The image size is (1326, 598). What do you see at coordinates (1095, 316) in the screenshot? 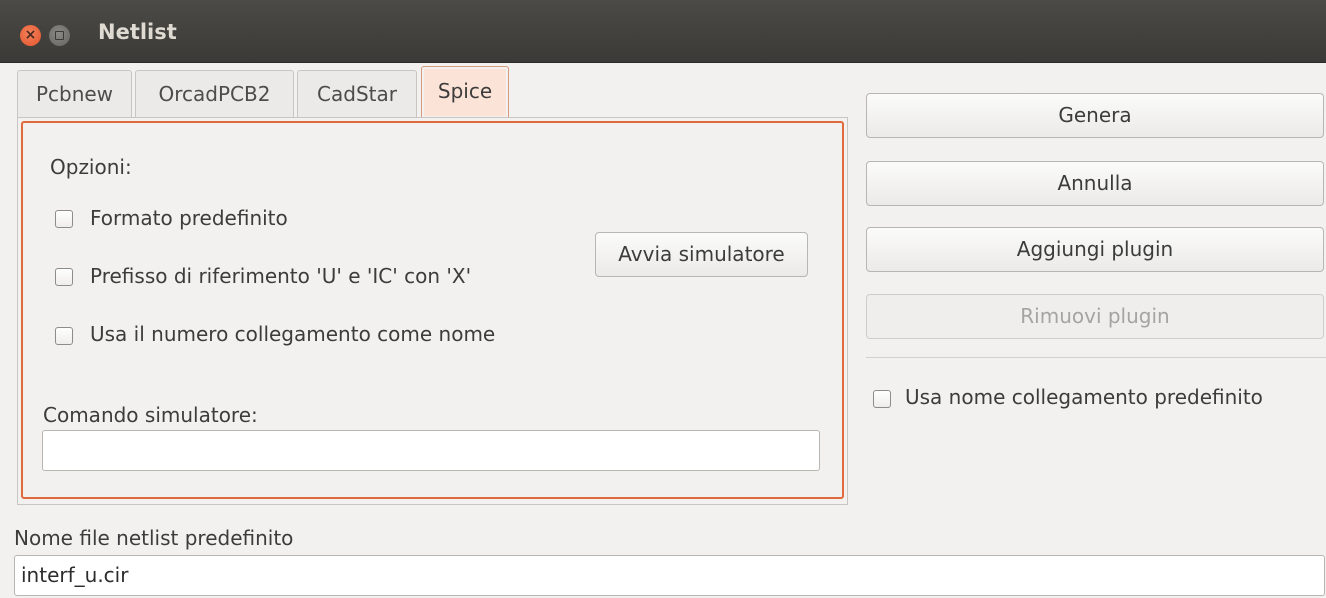
I see `remove-plugin-button: Rimuovi plugin` at bounding box center [1095, 316].